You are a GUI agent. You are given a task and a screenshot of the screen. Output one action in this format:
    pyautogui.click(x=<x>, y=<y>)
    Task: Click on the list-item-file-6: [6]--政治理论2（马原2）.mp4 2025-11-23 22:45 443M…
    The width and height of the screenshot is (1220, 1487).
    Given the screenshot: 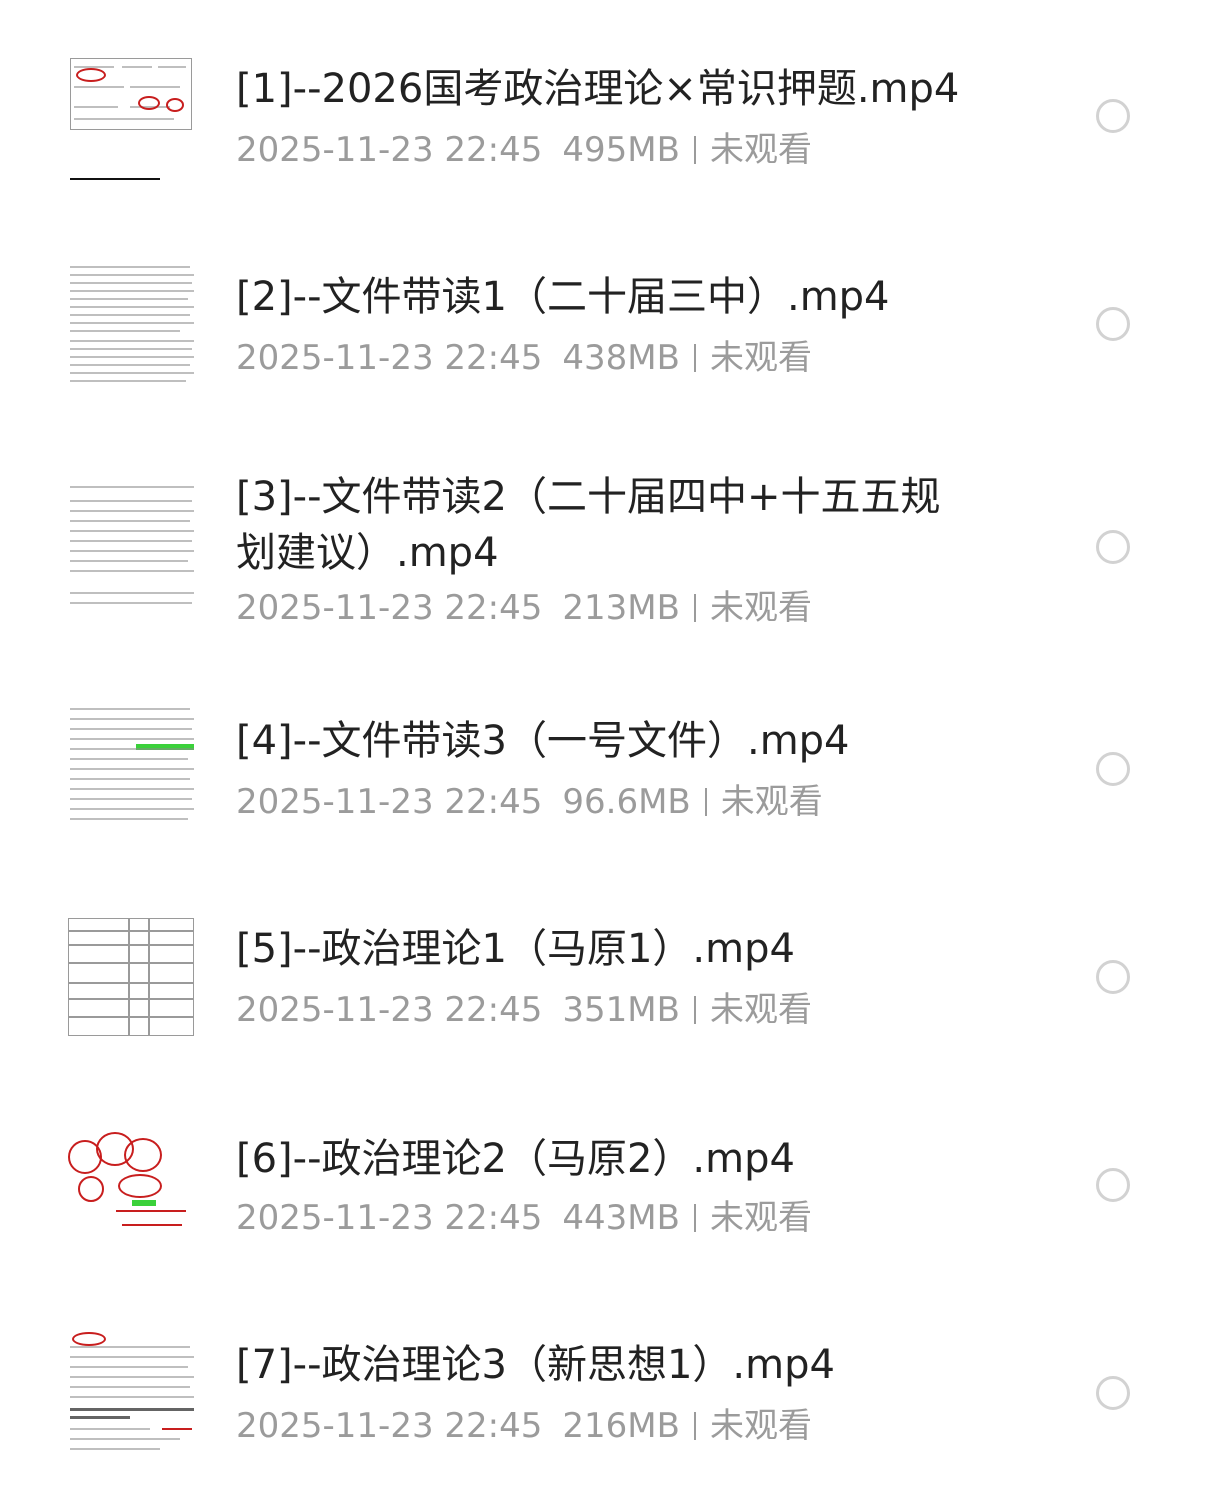 What is the action you would take?
    pyautogui.click(x=610, y=1205)
    